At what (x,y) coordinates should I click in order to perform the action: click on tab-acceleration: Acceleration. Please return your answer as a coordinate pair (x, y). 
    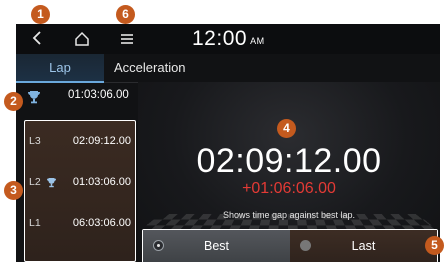
    Looking at the image, I should click on (150, 68).